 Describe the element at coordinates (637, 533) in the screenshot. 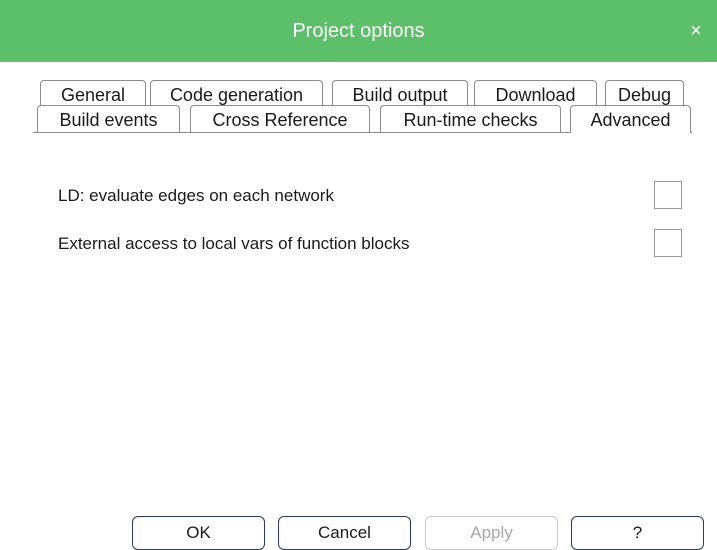

I see `help-button: ?` at that location.